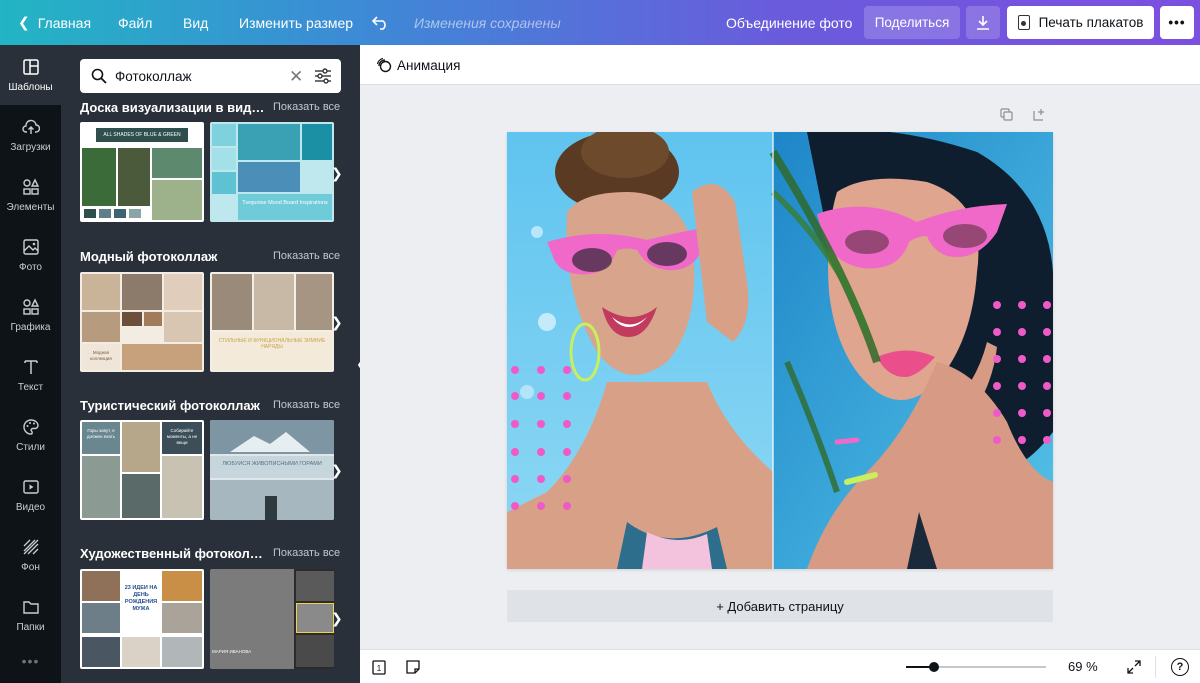 The height and width of the screenshot is (683, 1200). What do you see at coordinates (31, 487) in the screenshot?
I see `video-icon` at bounding box center [31, 487].